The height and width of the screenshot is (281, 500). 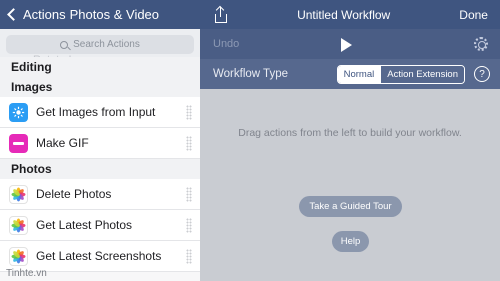 What do you see at coordinates (346, 45) in the screenshot?
I see `play-icon` at bounding box center [346, 45].